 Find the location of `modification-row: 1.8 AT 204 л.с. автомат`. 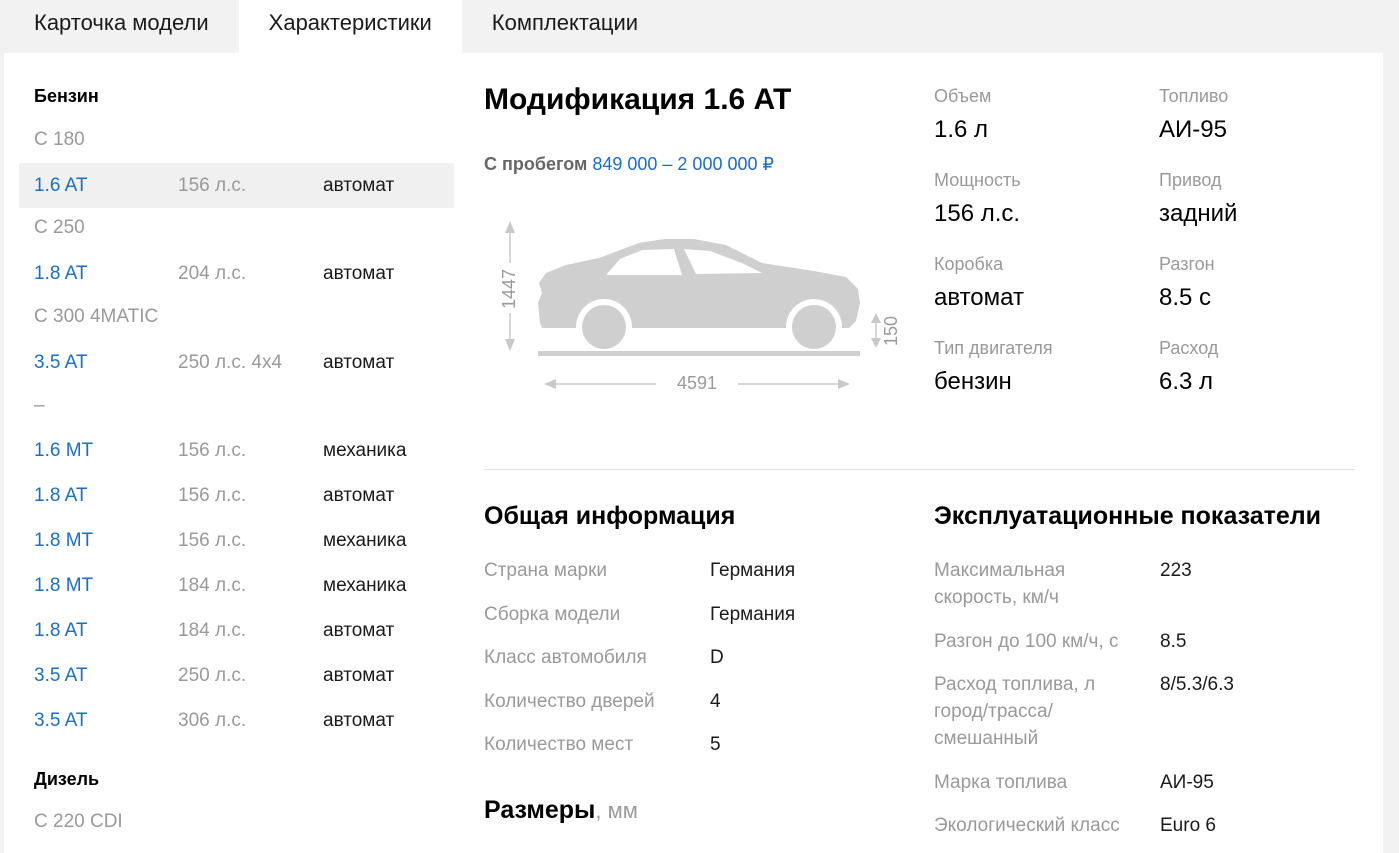

modification-row: 1.8 AT 204 л.с. автомат is located at coordinates (236, 273).